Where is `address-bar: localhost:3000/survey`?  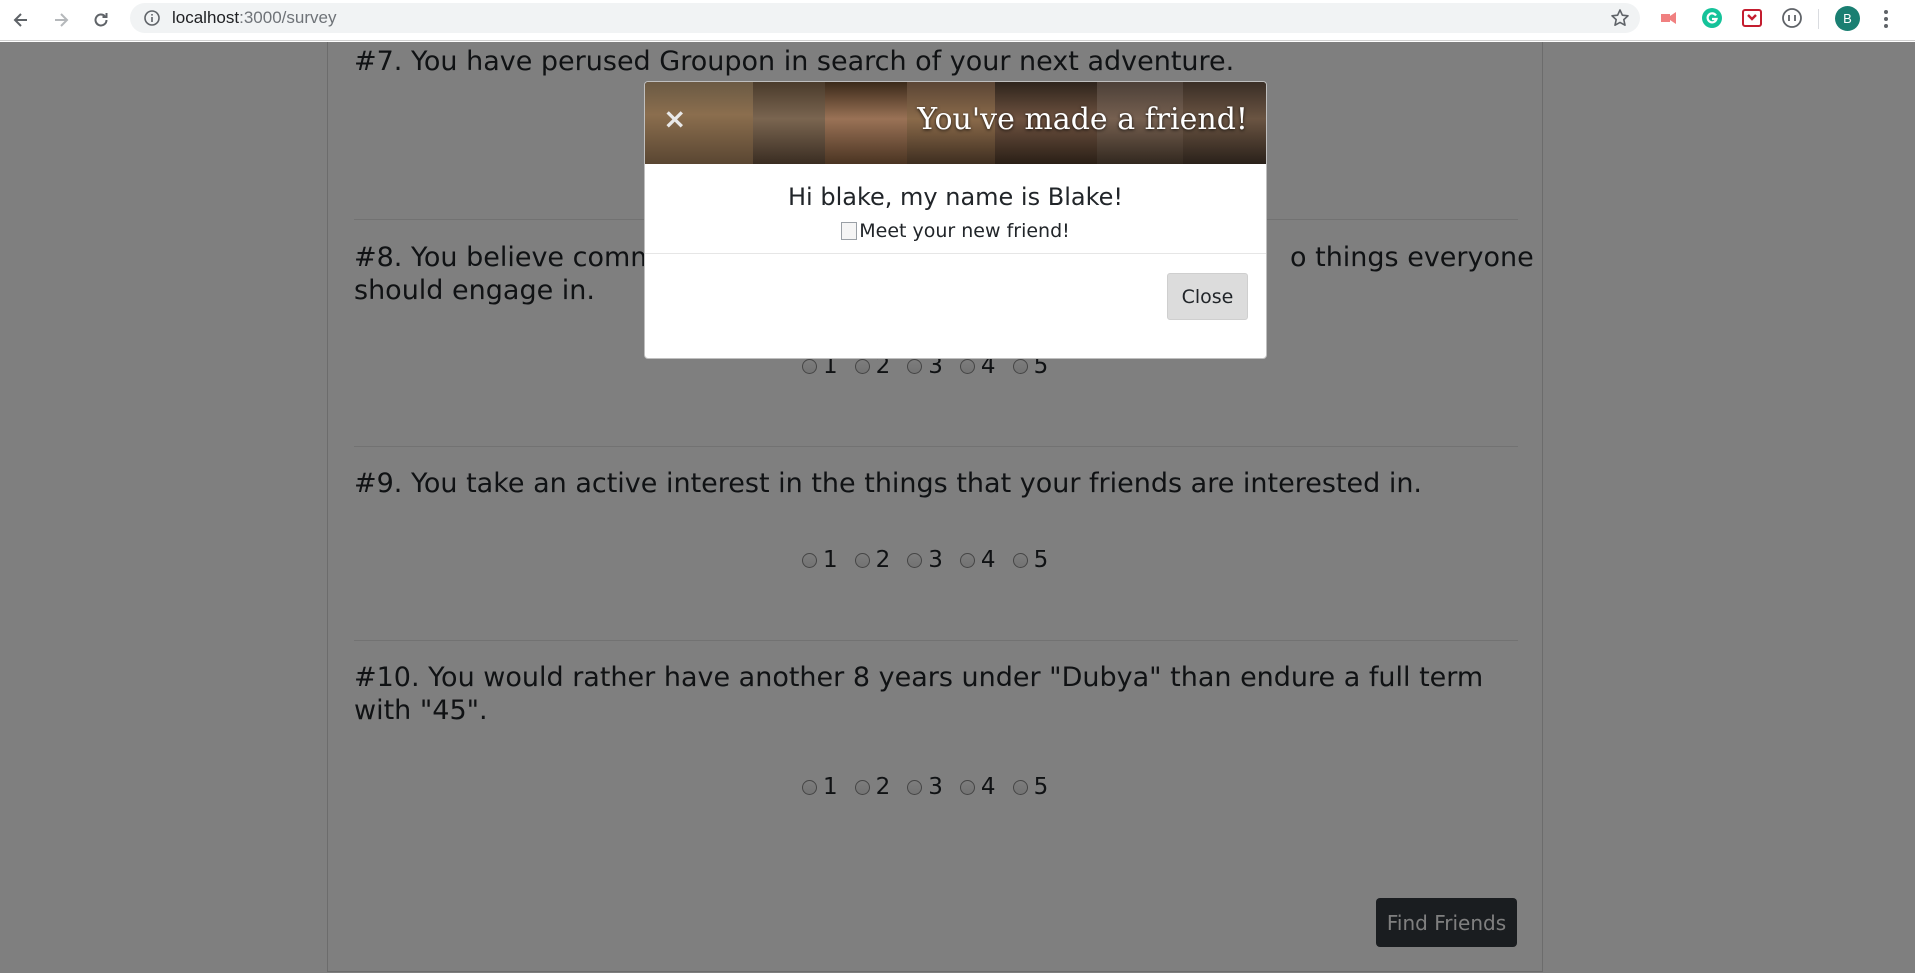
address-bar: localhost:3000/survey is located at coordinates (885, 18).